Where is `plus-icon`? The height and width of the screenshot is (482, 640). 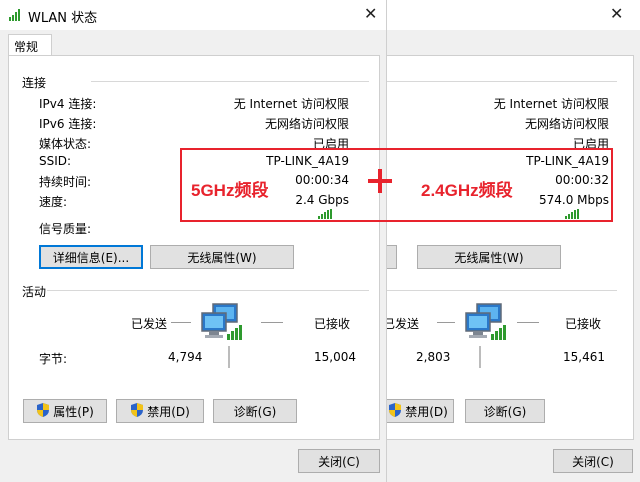
plus-icon is located at coordinates (380, 181).